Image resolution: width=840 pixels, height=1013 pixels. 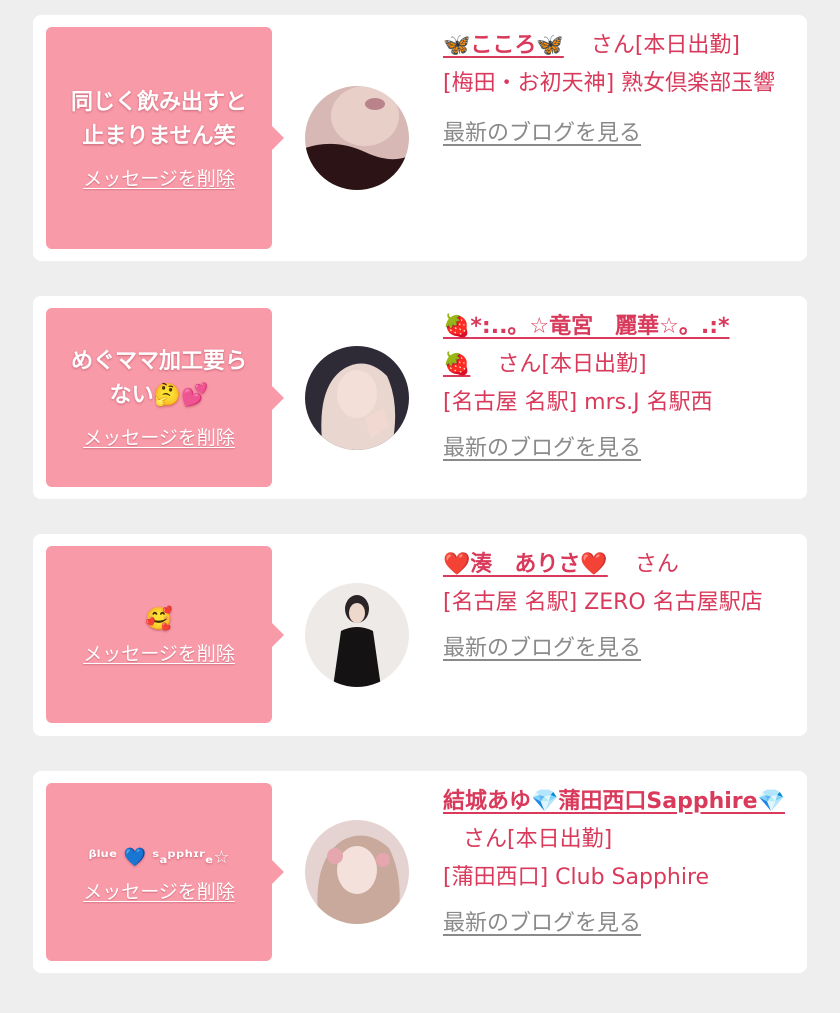 What do you see at coordinates (698, 83) in the screenshot?
I see `shop-name: 熟女倶楽部玉響` at bounding box center [698, 83].